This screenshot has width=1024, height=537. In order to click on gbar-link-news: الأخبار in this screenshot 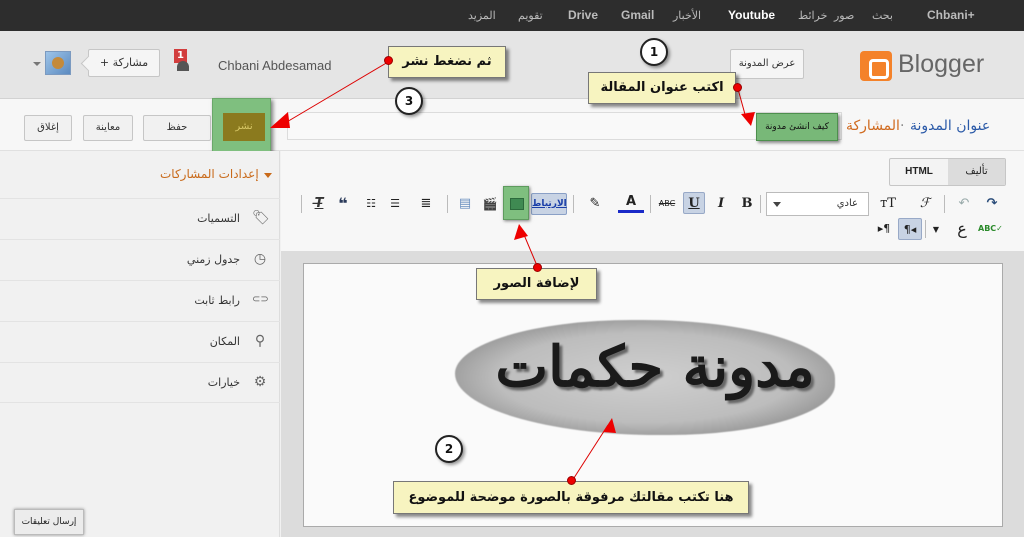, I will do `click(687, 15)`.